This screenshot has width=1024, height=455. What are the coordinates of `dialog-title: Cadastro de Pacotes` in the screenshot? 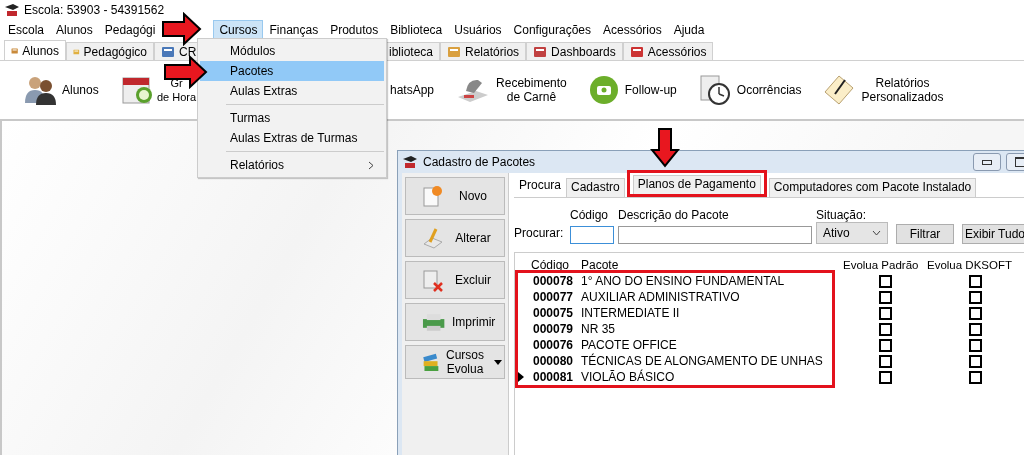 It's located at (479, 162).